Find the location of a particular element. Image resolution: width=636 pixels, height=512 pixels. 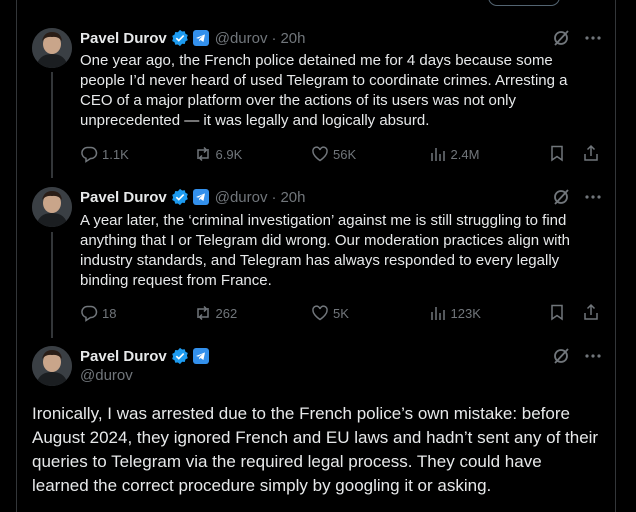

tweet-header: Pavel Durov is located at coordinates (144, 356).